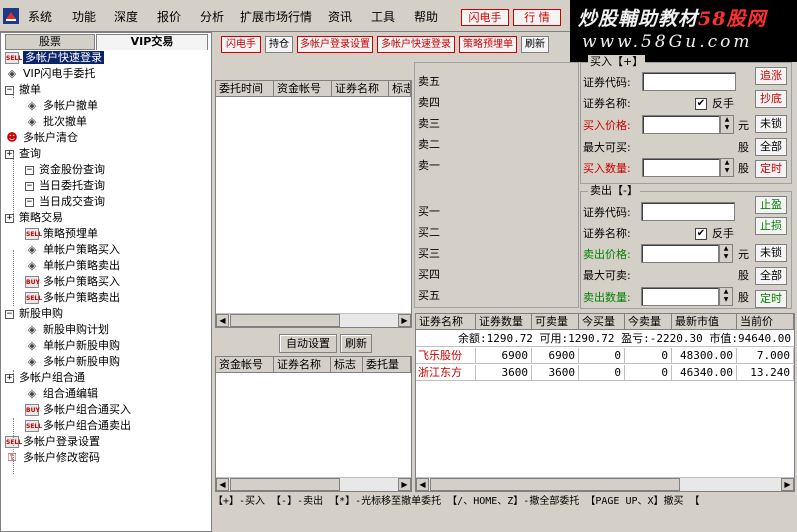 This screenshot has height=532, width=797. What do you see at coordinates (169, 17) in the screenshot?
I see `menu-quote: 报价` at bounding box center [169, 17].